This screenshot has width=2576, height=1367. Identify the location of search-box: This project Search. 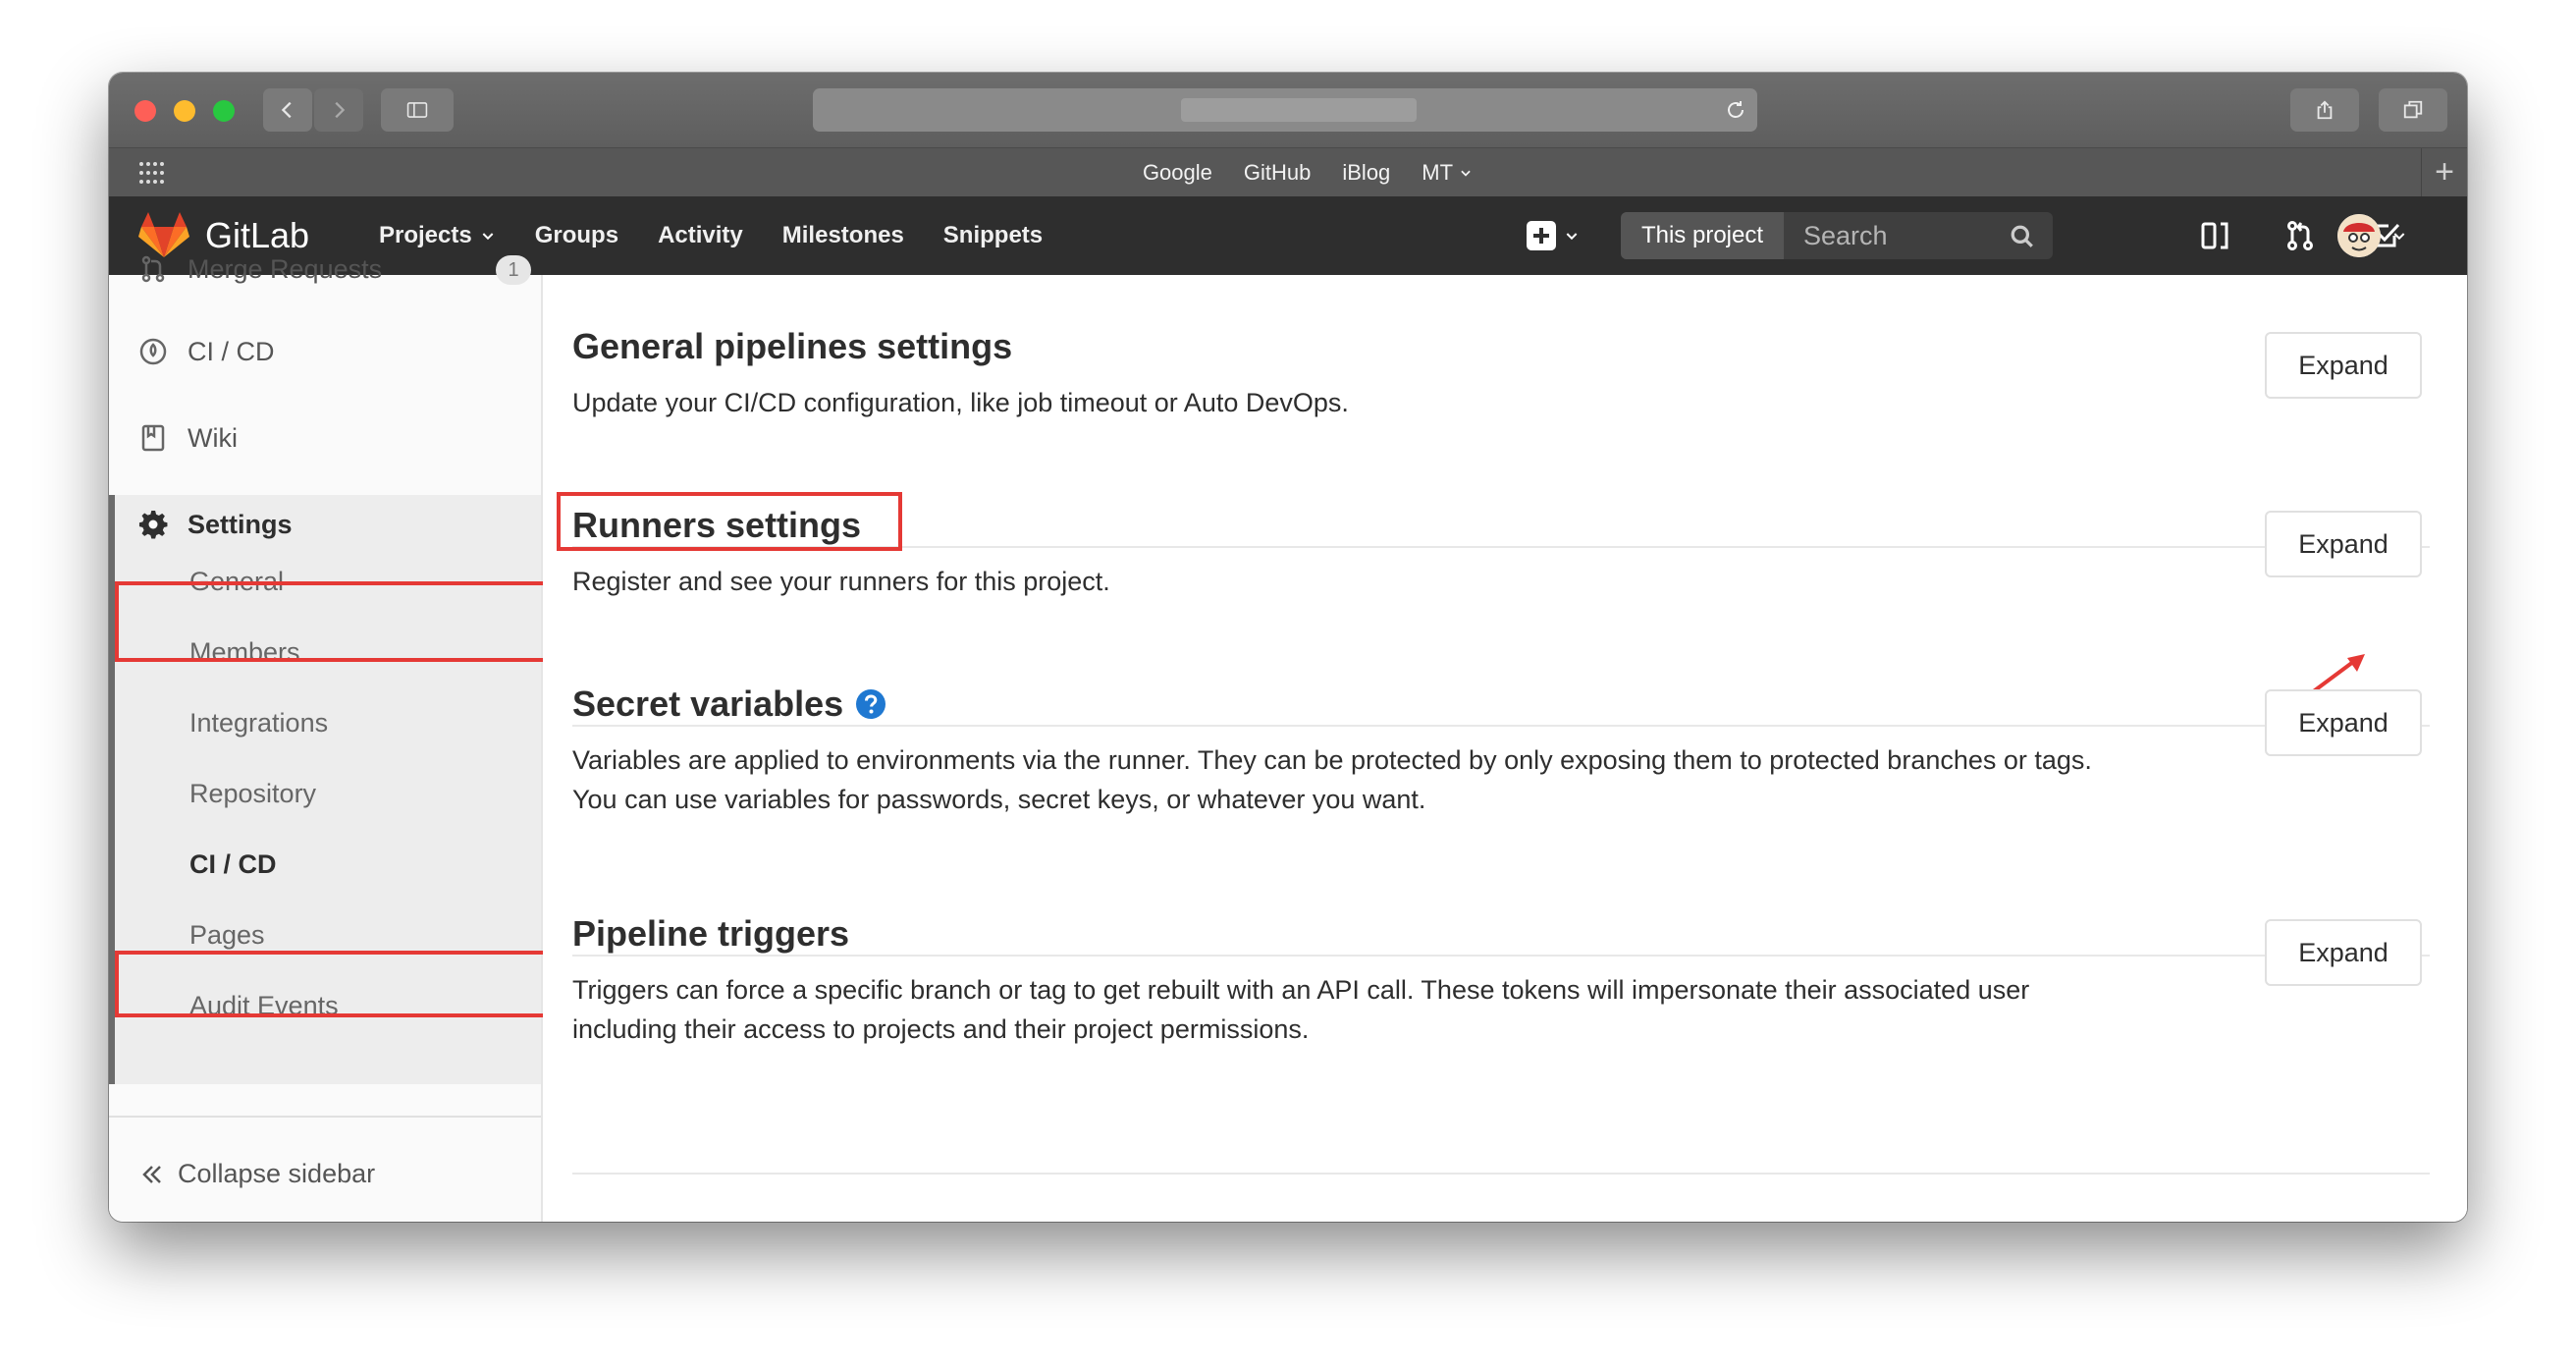
(1837, 235).